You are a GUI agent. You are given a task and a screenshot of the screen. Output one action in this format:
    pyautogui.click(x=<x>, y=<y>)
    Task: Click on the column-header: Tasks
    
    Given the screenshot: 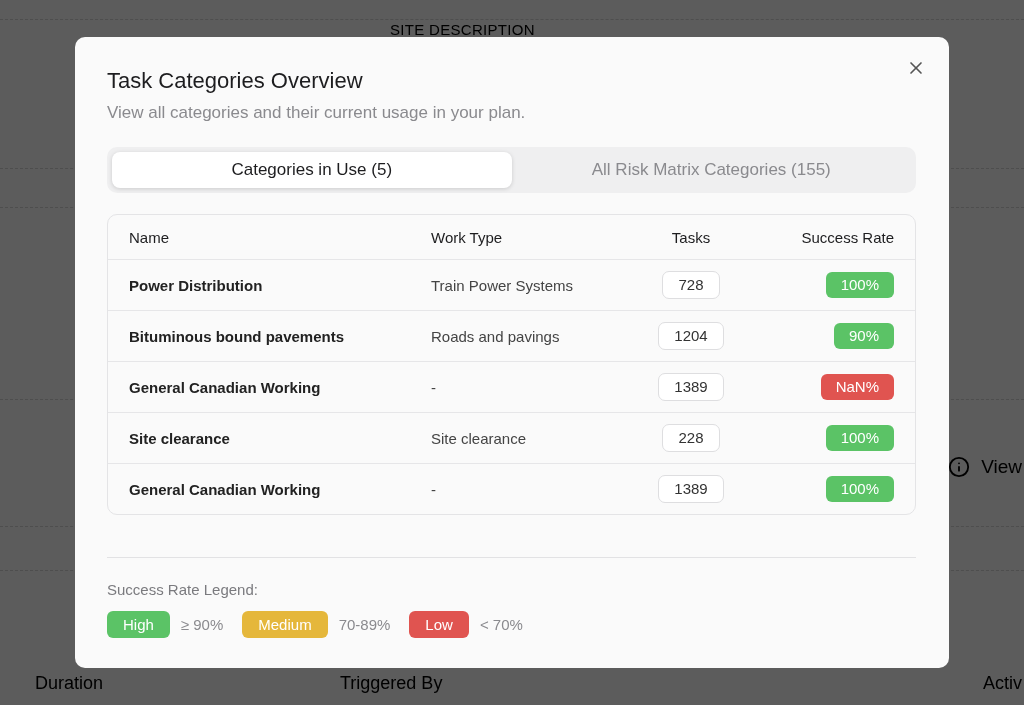 What is the action you would take?
    pyautogui.click(x=691, y=237)
    